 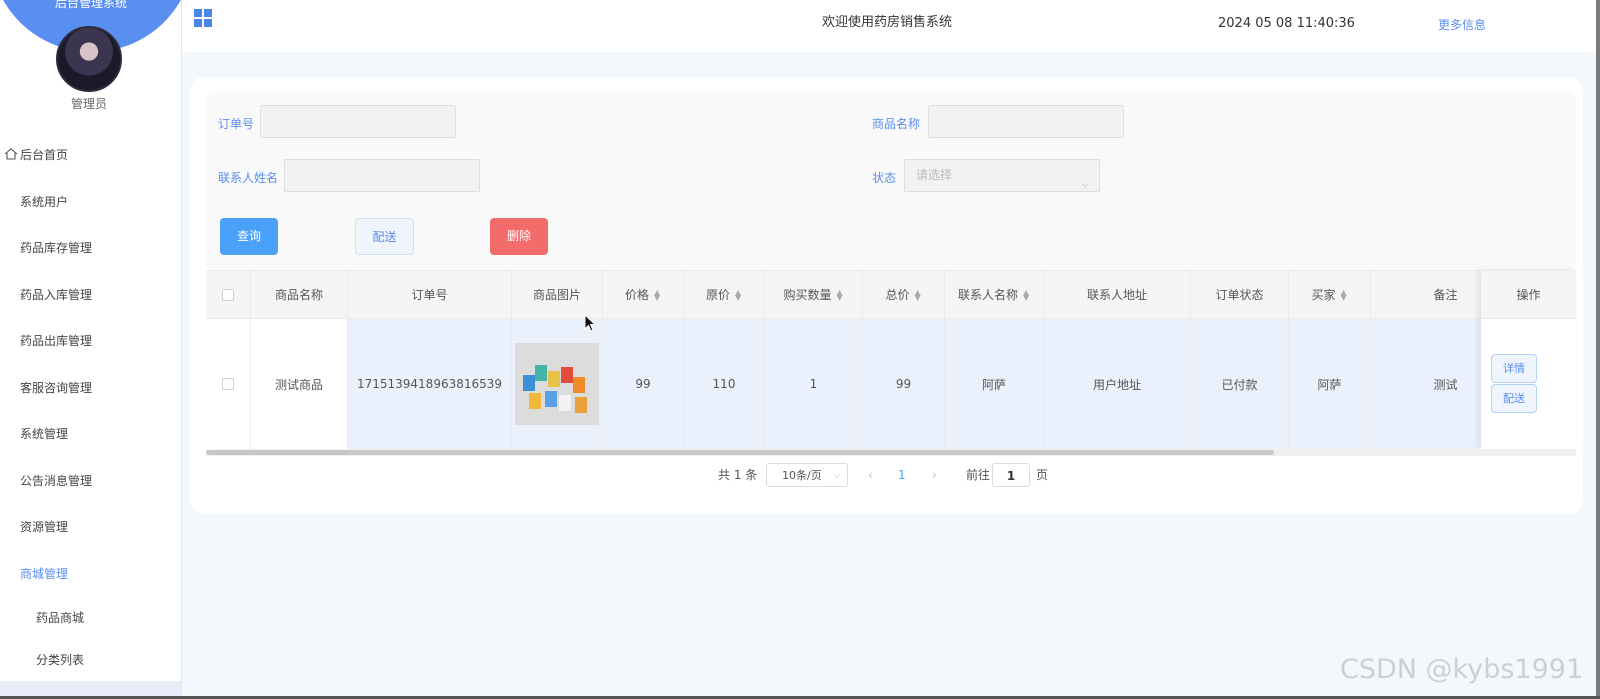 I want to click on cell-quantity: 1, so click(x=814, y=384).